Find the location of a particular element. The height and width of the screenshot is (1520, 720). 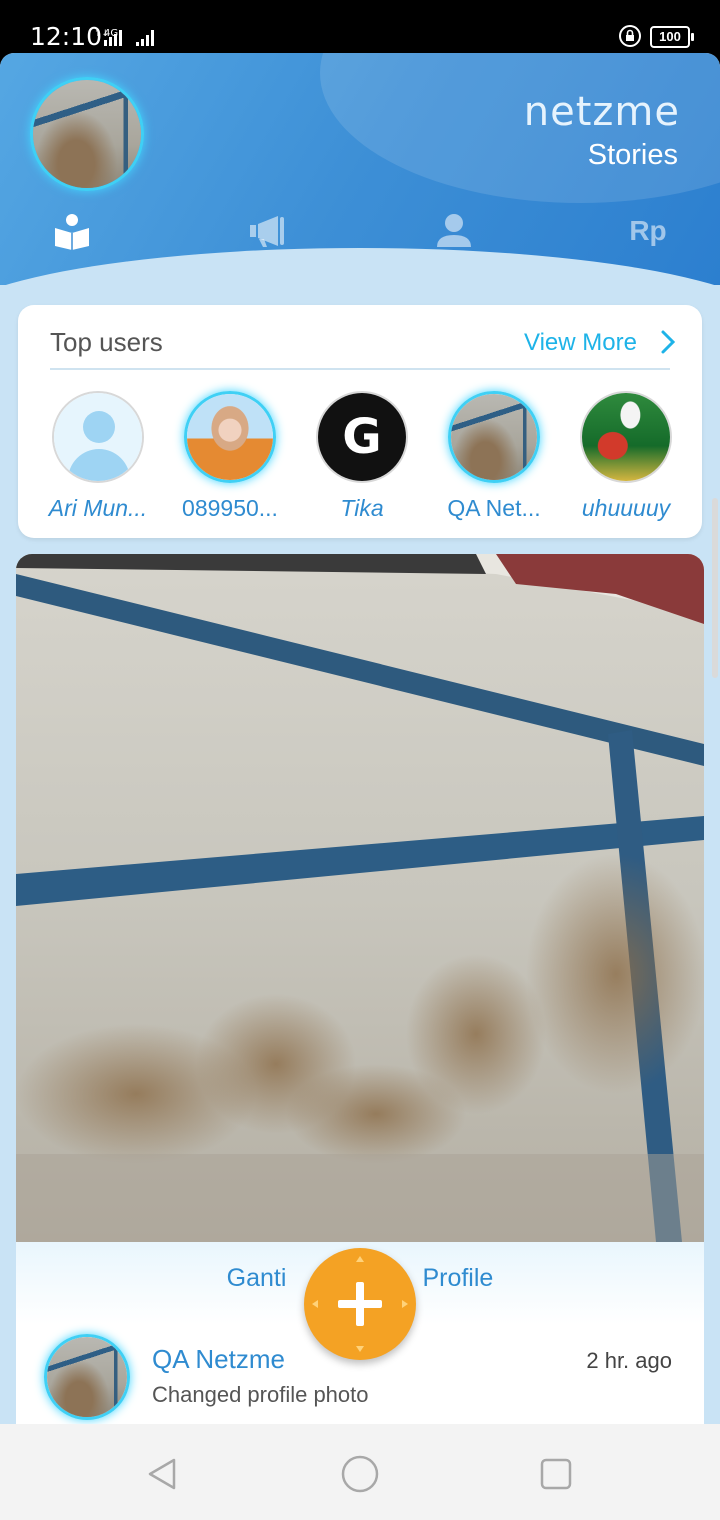

home-button is located at coordinates (360, 1474).